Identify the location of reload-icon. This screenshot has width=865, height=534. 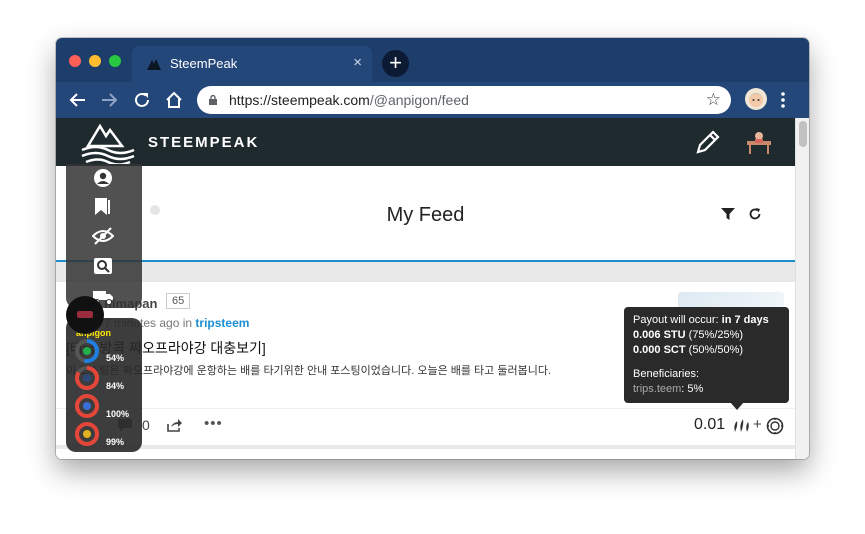
(142, 100).